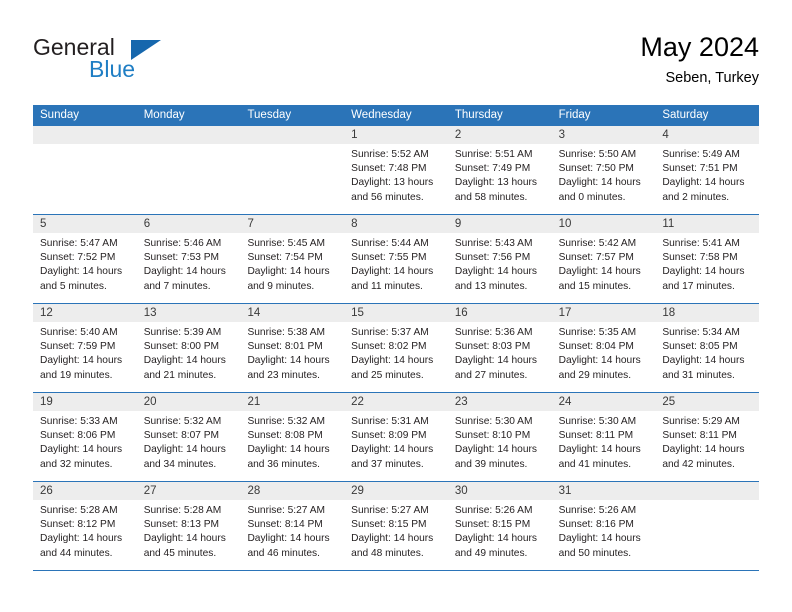 Image resolution: width=792 pixels, height=612 pixels. What do you see at coordinates (285, 258) in the screenshot?
I see `sunset-text: Sunset: 7:54 PM` at bounding box center [285, 258].